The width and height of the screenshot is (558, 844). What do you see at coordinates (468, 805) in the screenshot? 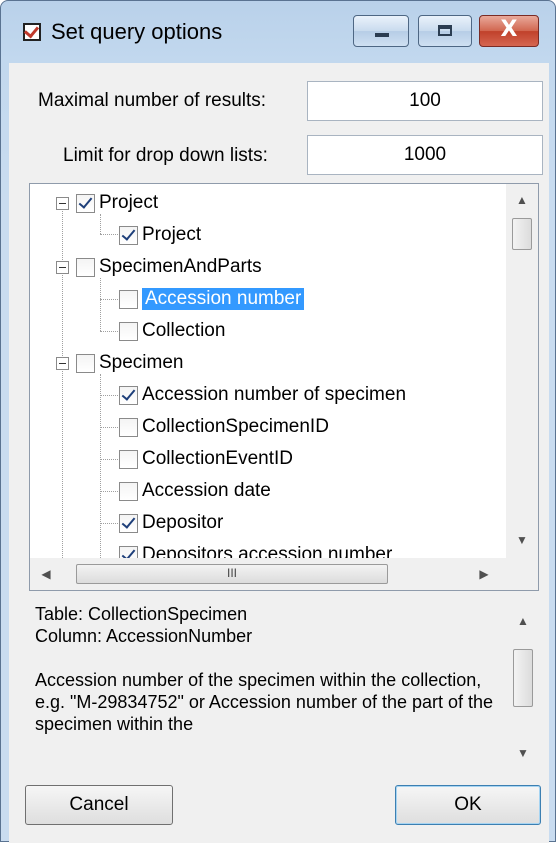
I see `ok-button: OK` at bounding box center [468, 805].